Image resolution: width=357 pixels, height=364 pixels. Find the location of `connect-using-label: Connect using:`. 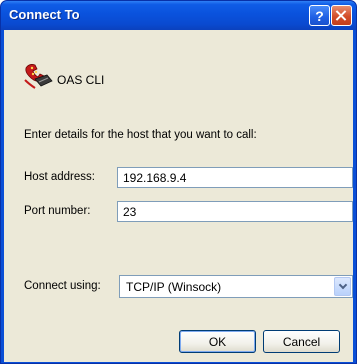

connect-using-label: Connect using: is located at coordinates (62, 286).